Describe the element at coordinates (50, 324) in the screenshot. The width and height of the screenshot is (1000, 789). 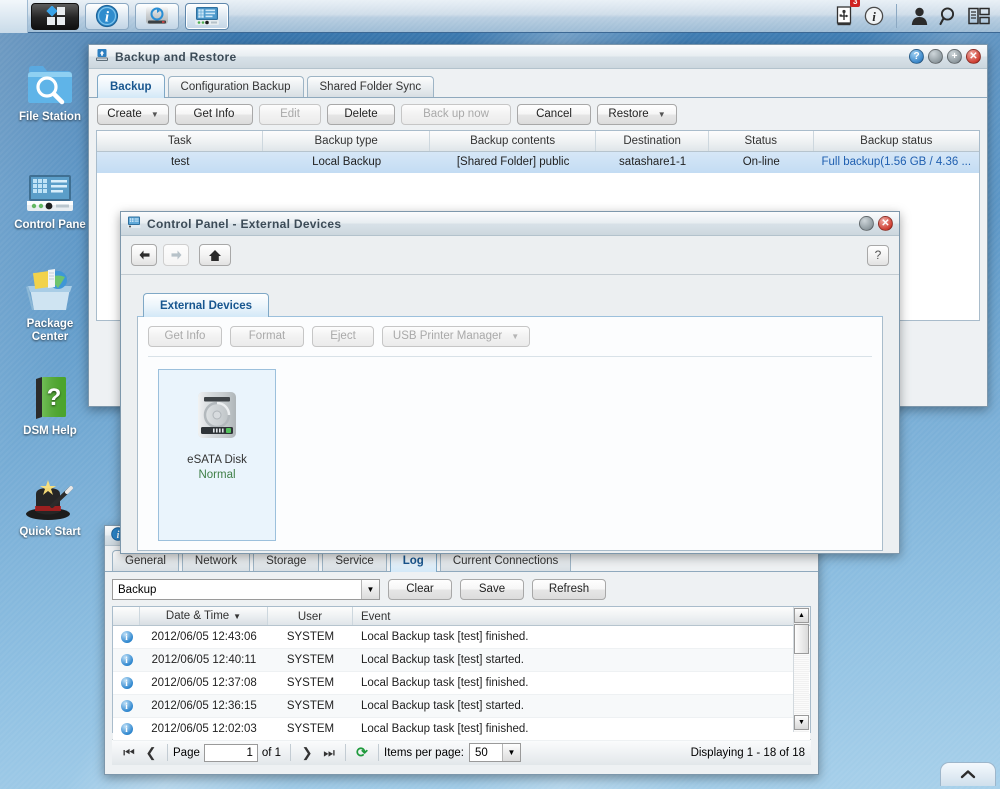
I see `package-center-line1: Package` at that location.